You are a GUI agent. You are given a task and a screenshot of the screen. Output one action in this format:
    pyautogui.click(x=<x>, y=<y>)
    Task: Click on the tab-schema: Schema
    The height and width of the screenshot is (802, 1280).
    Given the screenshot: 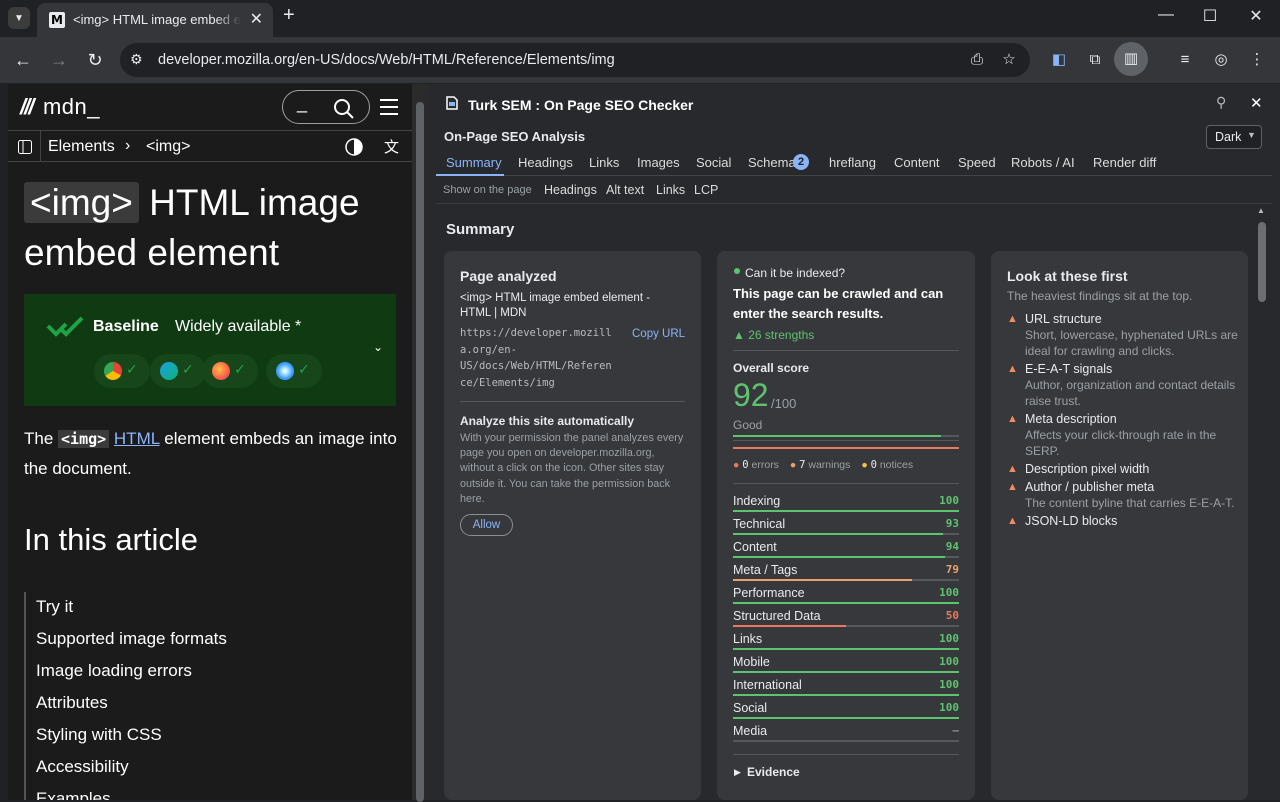 What is the action you would take?
    pyautogui.click(x=772, y=162)
    